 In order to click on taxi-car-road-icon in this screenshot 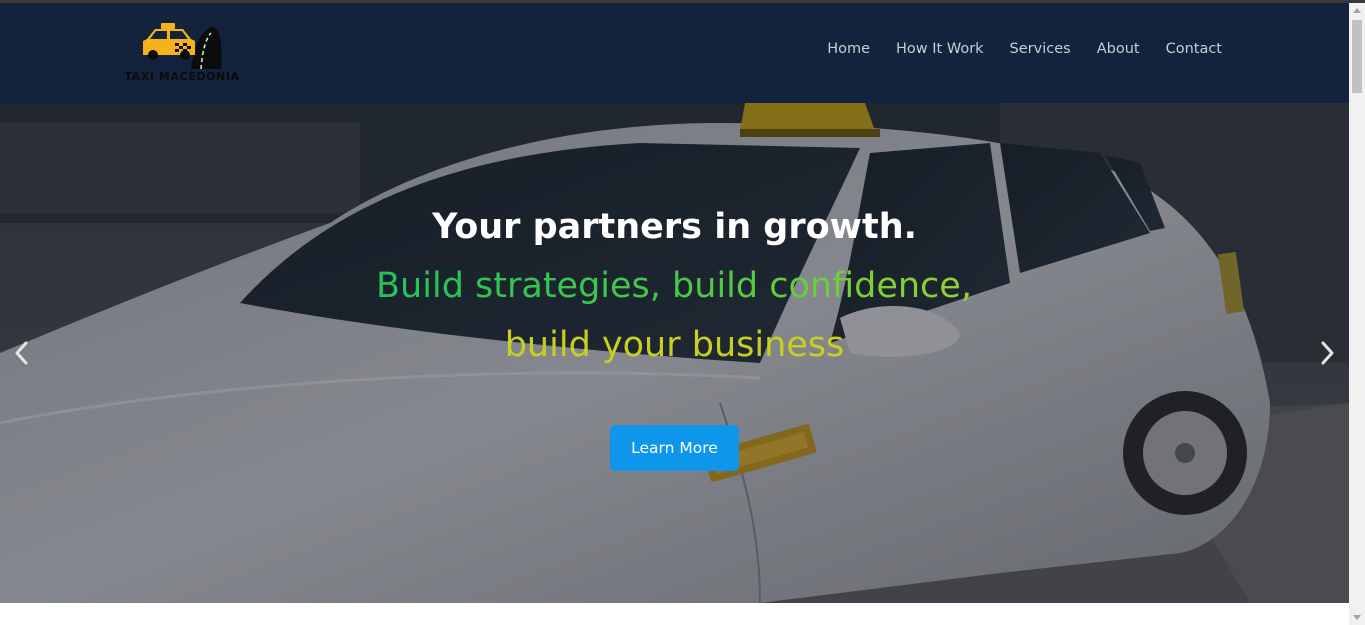, I will do `click(182, 46)`.